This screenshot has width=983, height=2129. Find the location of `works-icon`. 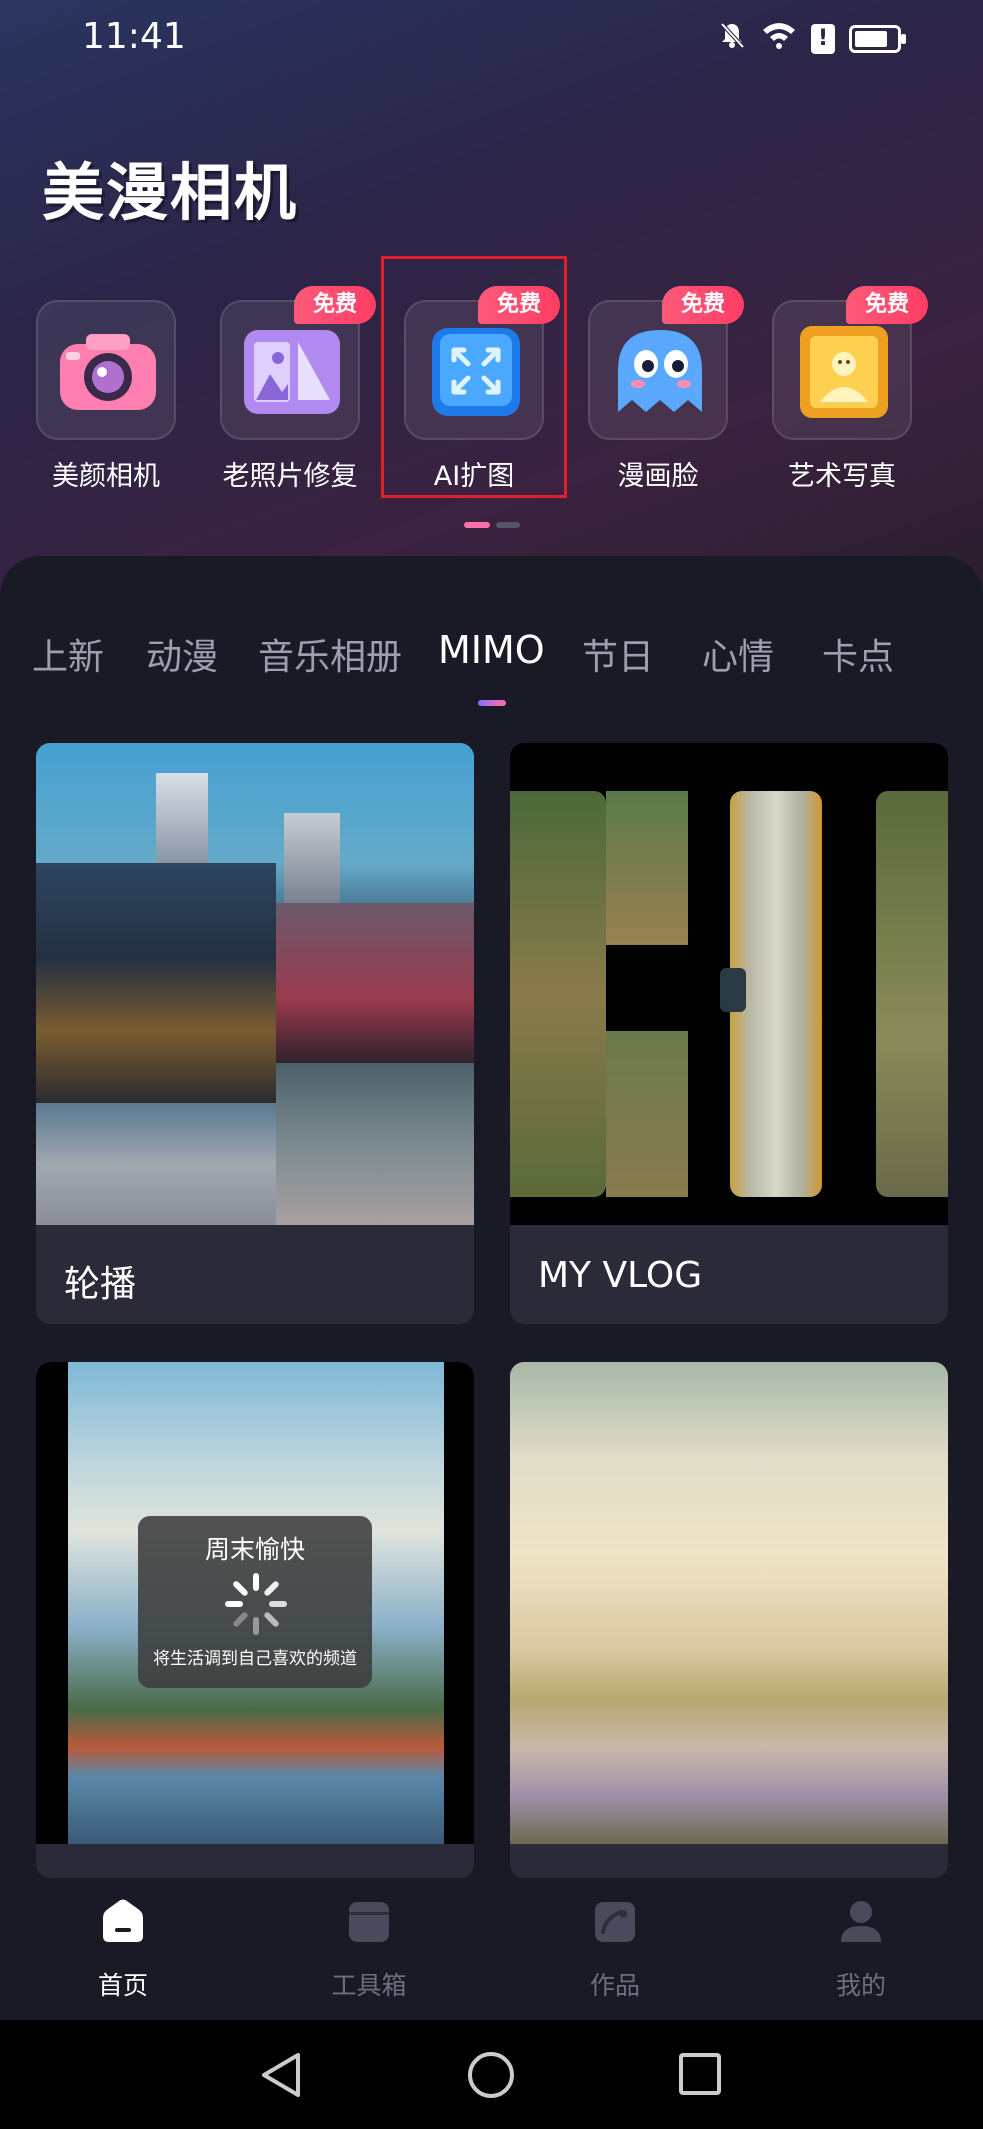

works-icon is located at coordinates (615, 1922).